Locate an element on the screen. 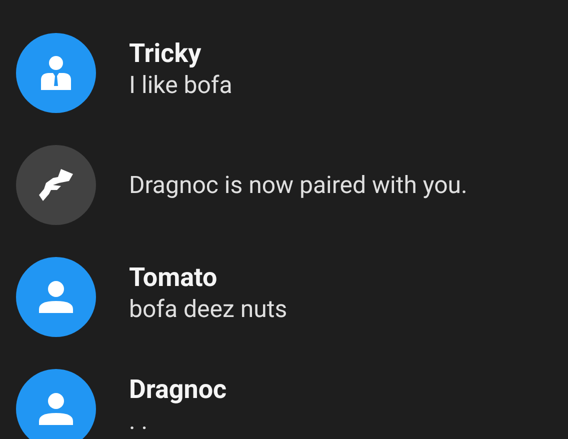 The image size is (568, 439). sender-name: Dragnoc is located at coordinates (178, 390).